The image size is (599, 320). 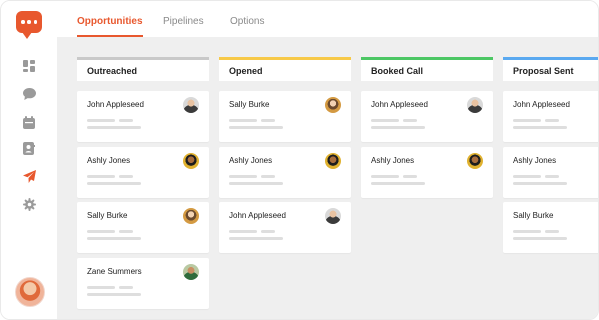 What do you see at coordinates (327, 19) in the screenshot?
I see `top-tabs: Opportunities Pipelines Options` at bounding box center [327, 19].